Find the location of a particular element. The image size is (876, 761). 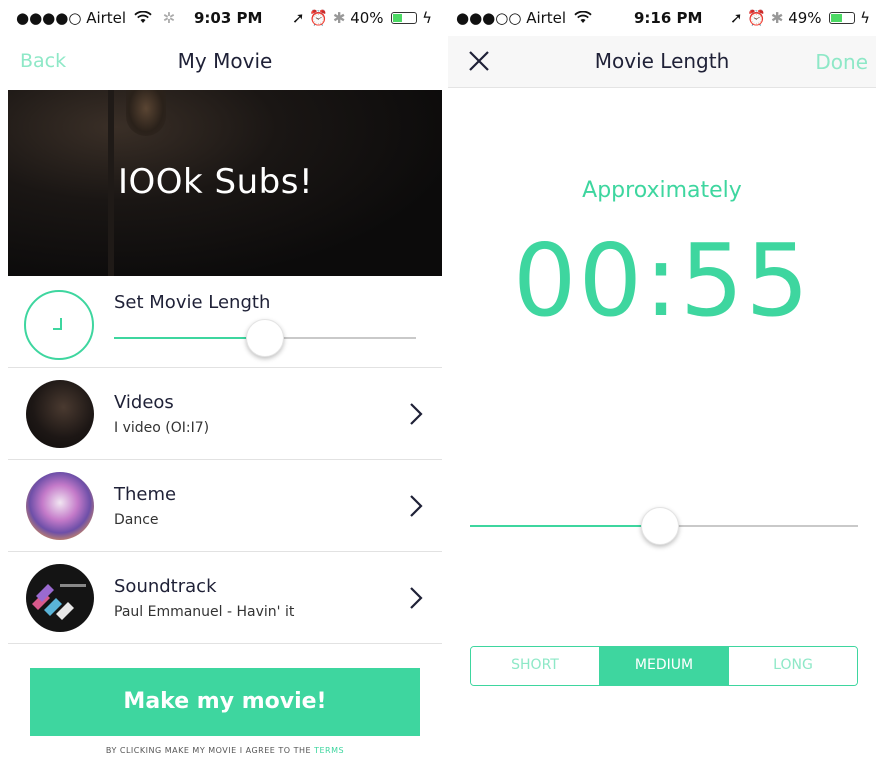

segment-short: SHORT is located at coordinates (535, 666).